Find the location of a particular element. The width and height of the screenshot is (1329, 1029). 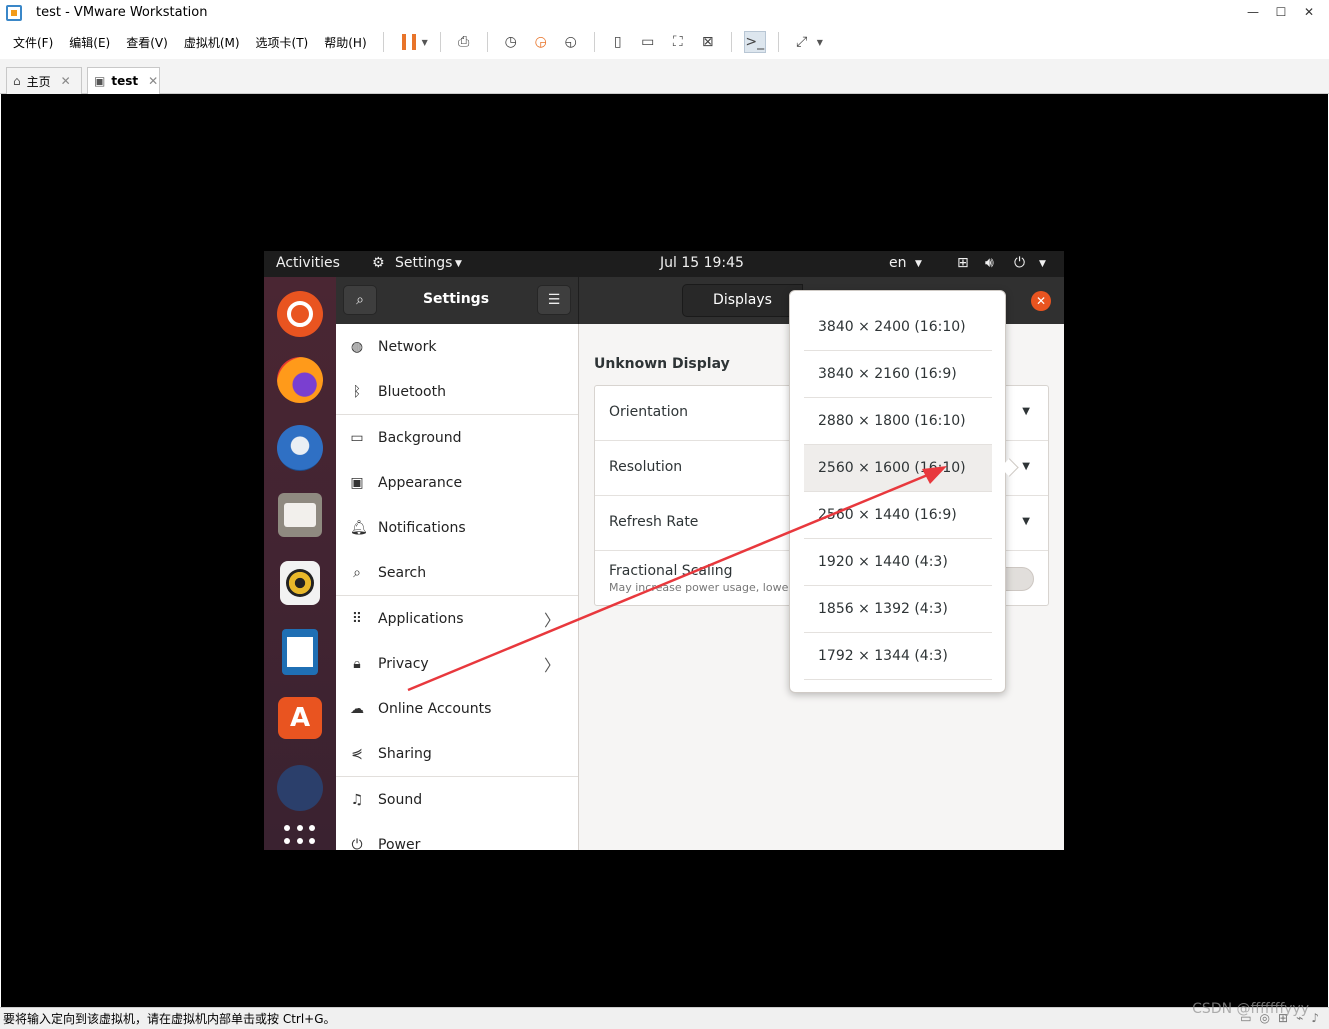

hamburger-menu-button: ☰ is located at coordinates (554, 300).